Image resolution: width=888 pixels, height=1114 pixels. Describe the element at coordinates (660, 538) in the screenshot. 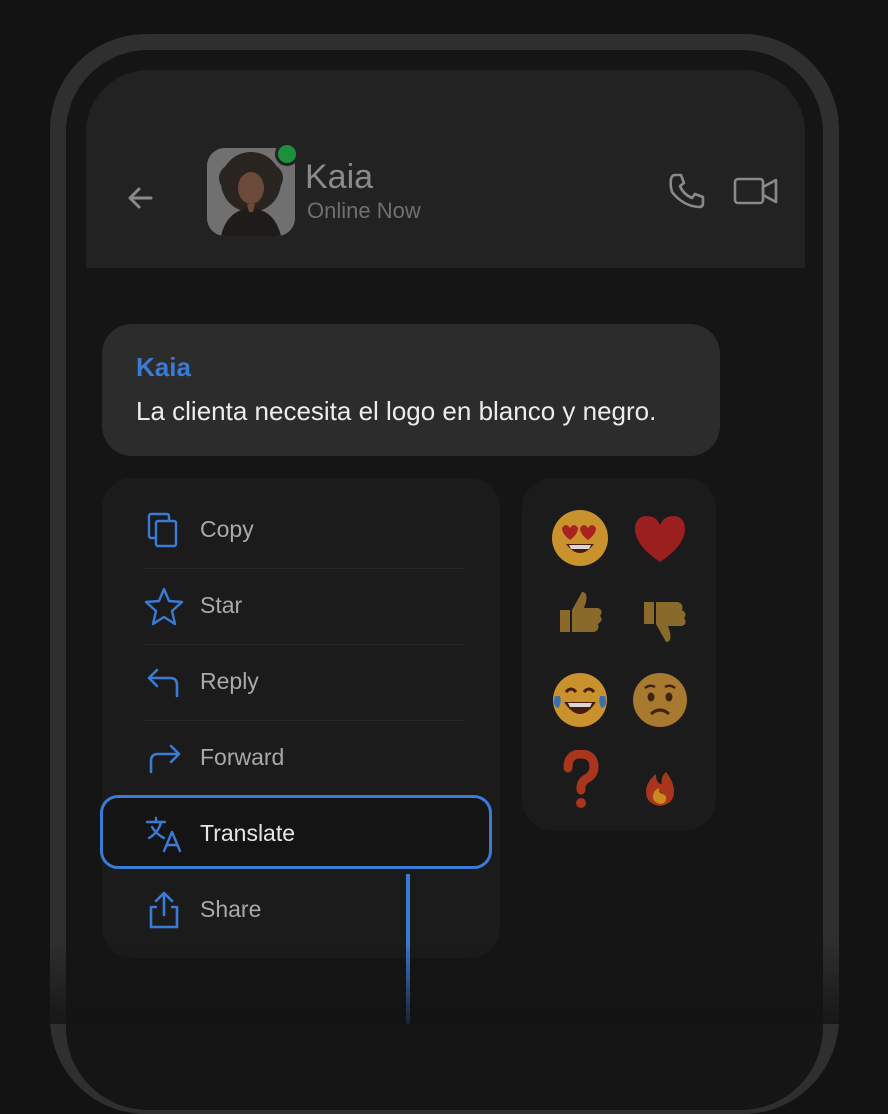

I see `red-heart-emoji` at that location.